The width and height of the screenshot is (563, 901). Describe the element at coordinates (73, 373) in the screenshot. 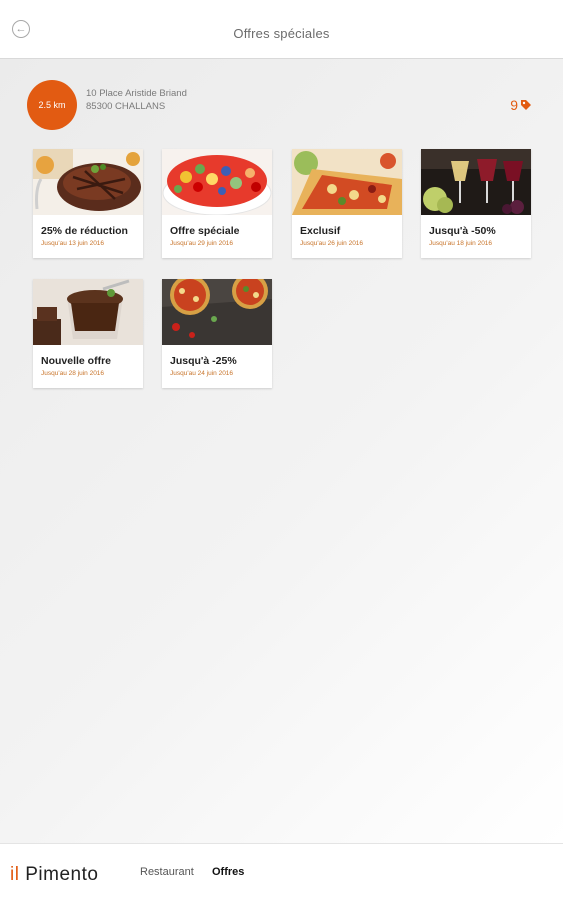

I see `offer-date: Jusqu'au 28 juin 2016` at that location.